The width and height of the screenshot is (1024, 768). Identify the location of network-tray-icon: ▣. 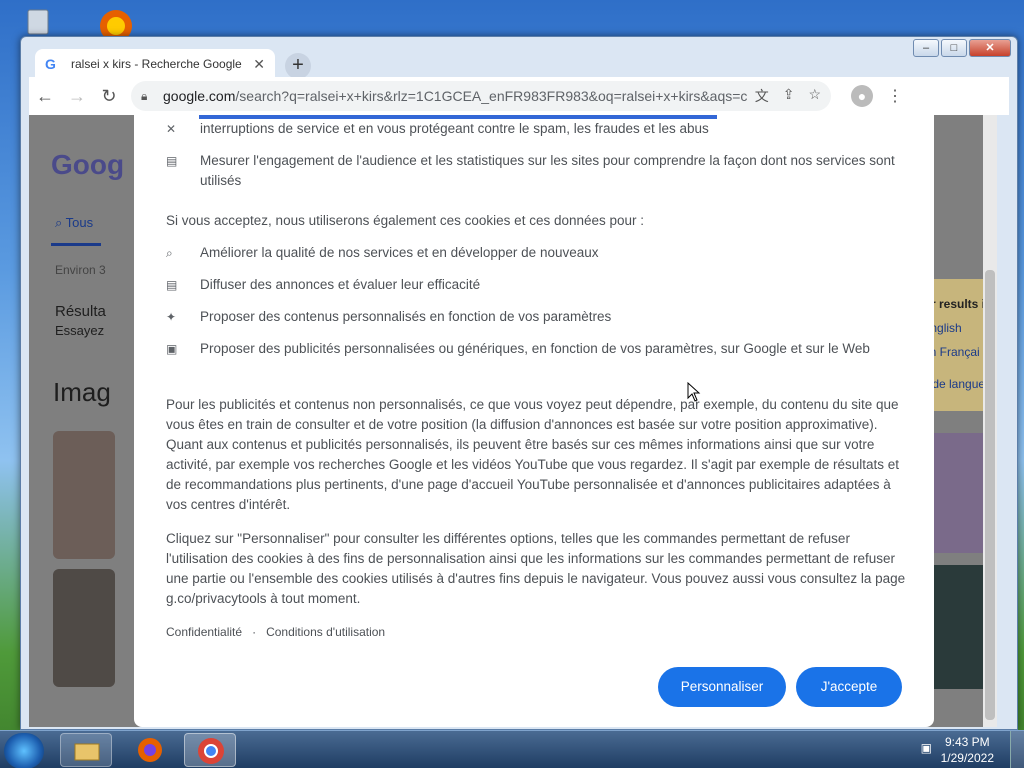
(926, 748).